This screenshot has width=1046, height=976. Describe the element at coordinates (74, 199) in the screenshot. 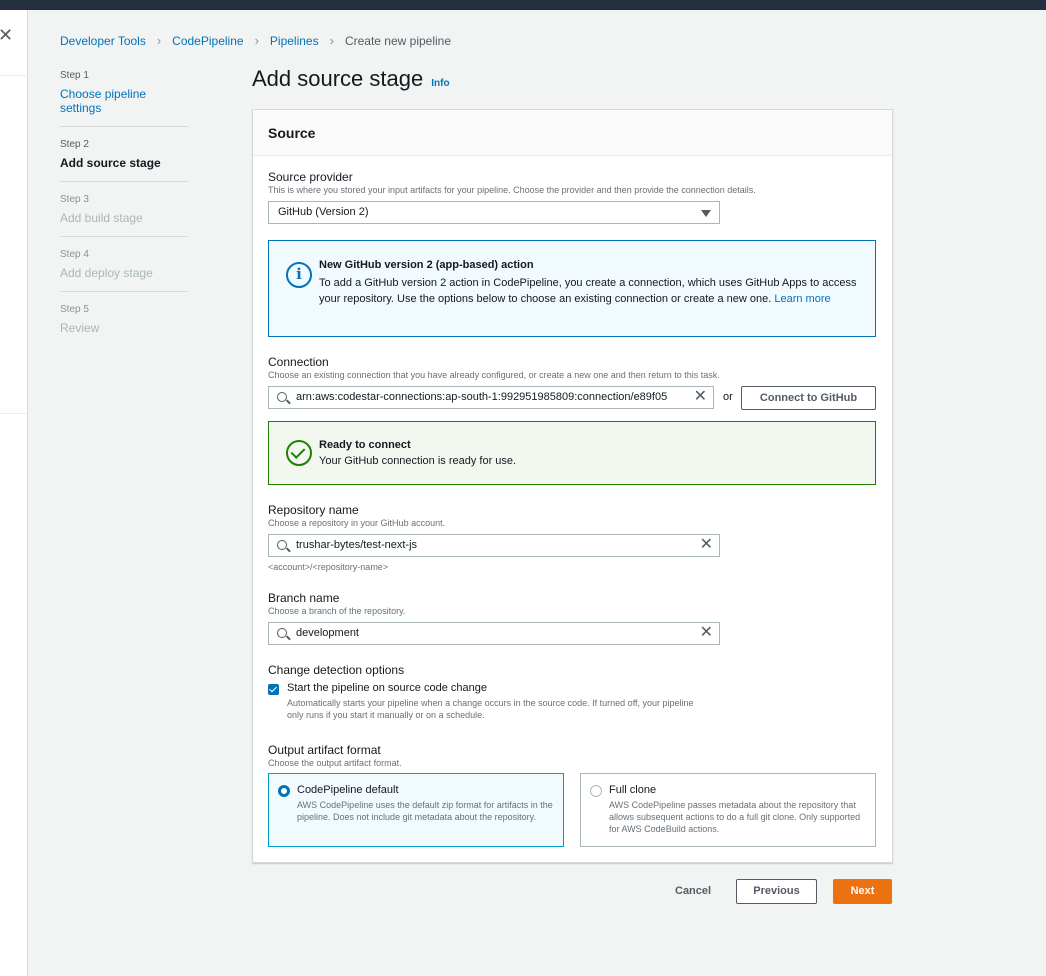

I see `step-number: Step 3` at that location.